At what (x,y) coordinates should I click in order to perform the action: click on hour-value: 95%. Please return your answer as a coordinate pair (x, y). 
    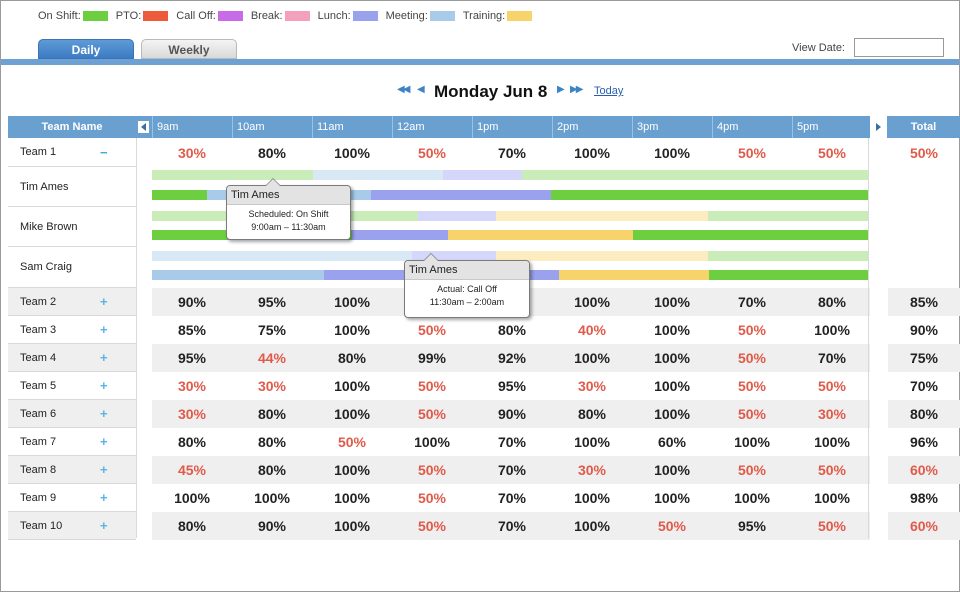
    Looking at the image, I should click on (752, 526).